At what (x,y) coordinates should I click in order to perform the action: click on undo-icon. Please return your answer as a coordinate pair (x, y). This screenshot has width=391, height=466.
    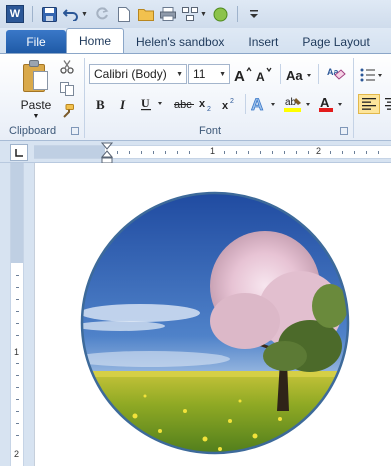
    Looking at the image, I should click on (71, 14).